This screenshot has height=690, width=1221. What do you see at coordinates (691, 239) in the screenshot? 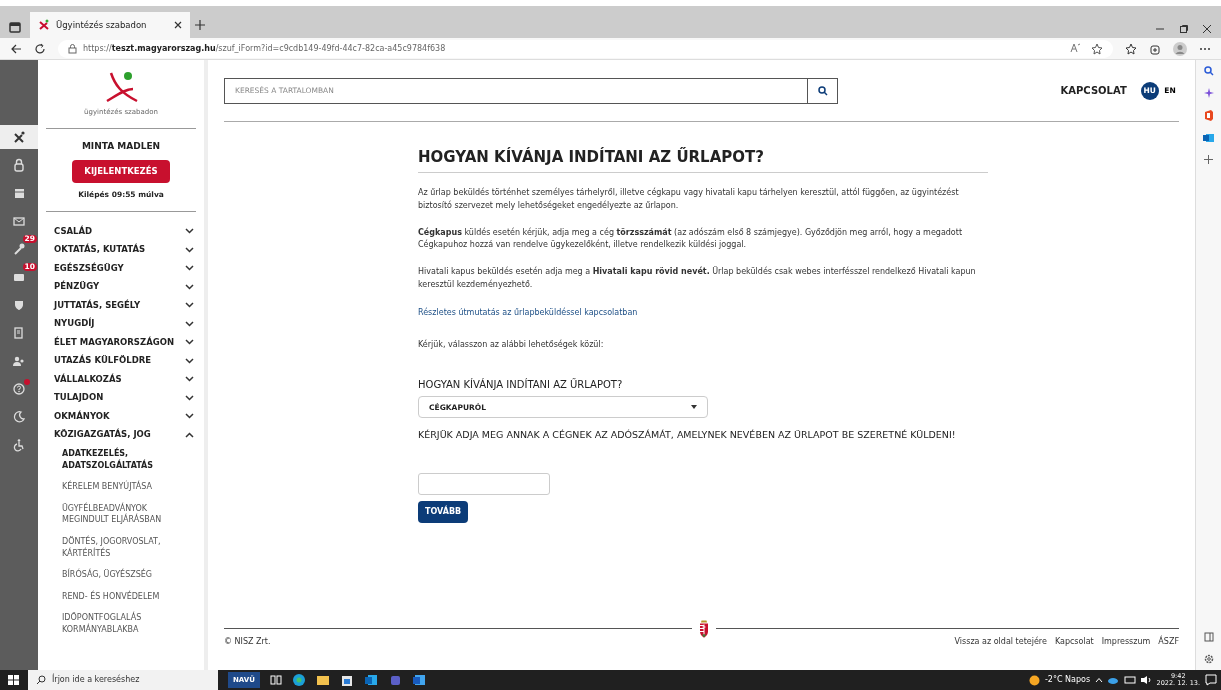
I see `paragraph: Cégkapus küldés esetén kérjük, adja meg a cég törzsszámát (az adószám első 8 számjegye). Győződjön meg arról, hogy a megadott Cégkapuhoz hozzá van rendelve ügykezelőként, illetve rendelkezik küldési joggal.` at bounding box center [691, 239].